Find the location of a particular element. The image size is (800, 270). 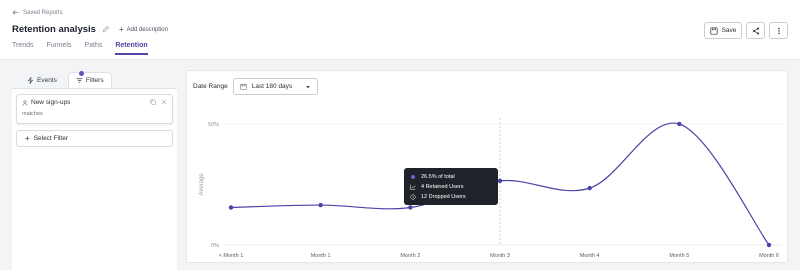

calendar-icon is located at coordinates (243, 86).